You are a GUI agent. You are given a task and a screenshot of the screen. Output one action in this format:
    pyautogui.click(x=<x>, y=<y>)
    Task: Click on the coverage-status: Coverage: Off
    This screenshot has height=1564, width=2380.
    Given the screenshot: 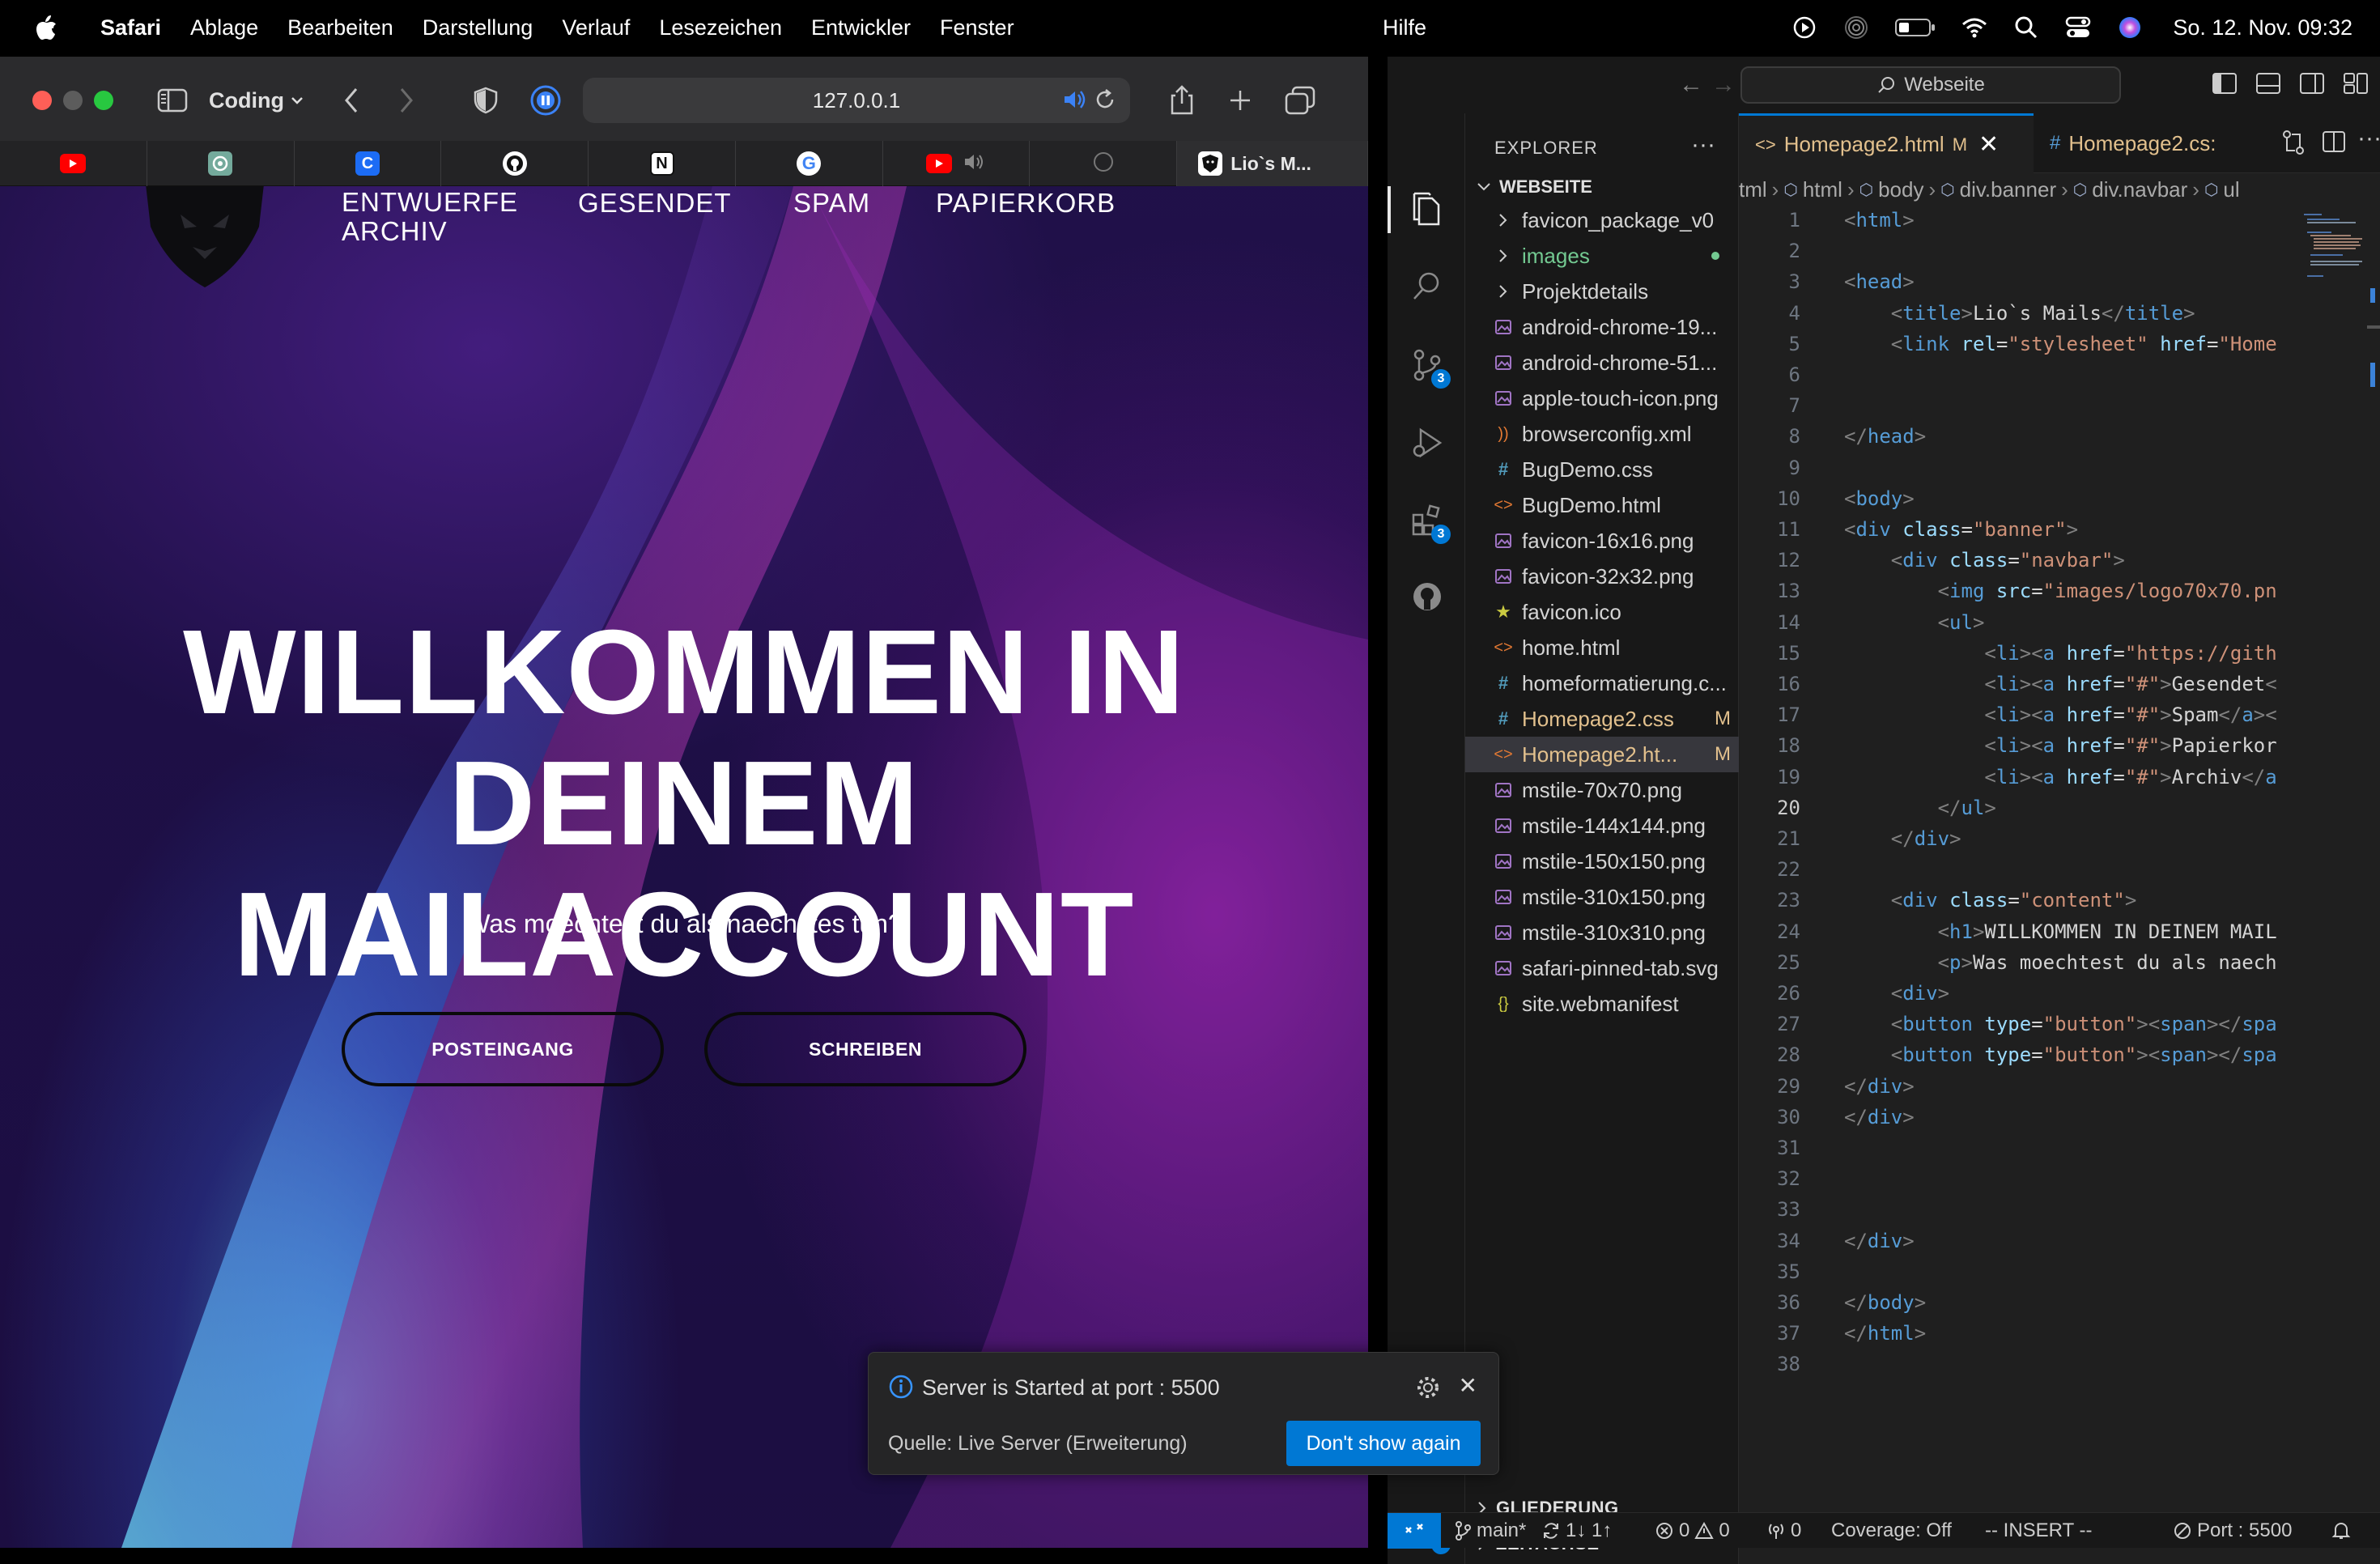 What is the action you would take?
    pyautogui.click(x=1891, y=1531)
    